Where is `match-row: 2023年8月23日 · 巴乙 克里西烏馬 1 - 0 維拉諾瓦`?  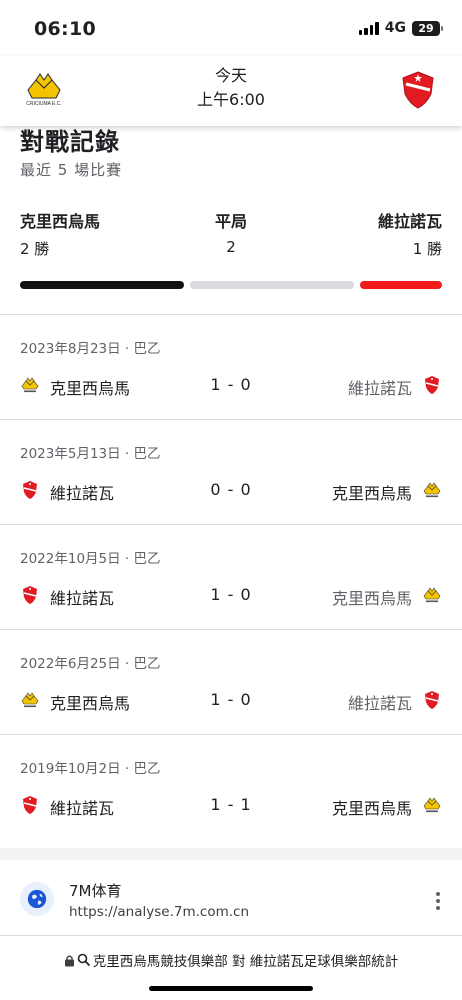 match-row: 2023年8月23日 · 巴乙 克里西烏馬 1 - 0 維拉諾瓦 is located at coordinates (231, 366).